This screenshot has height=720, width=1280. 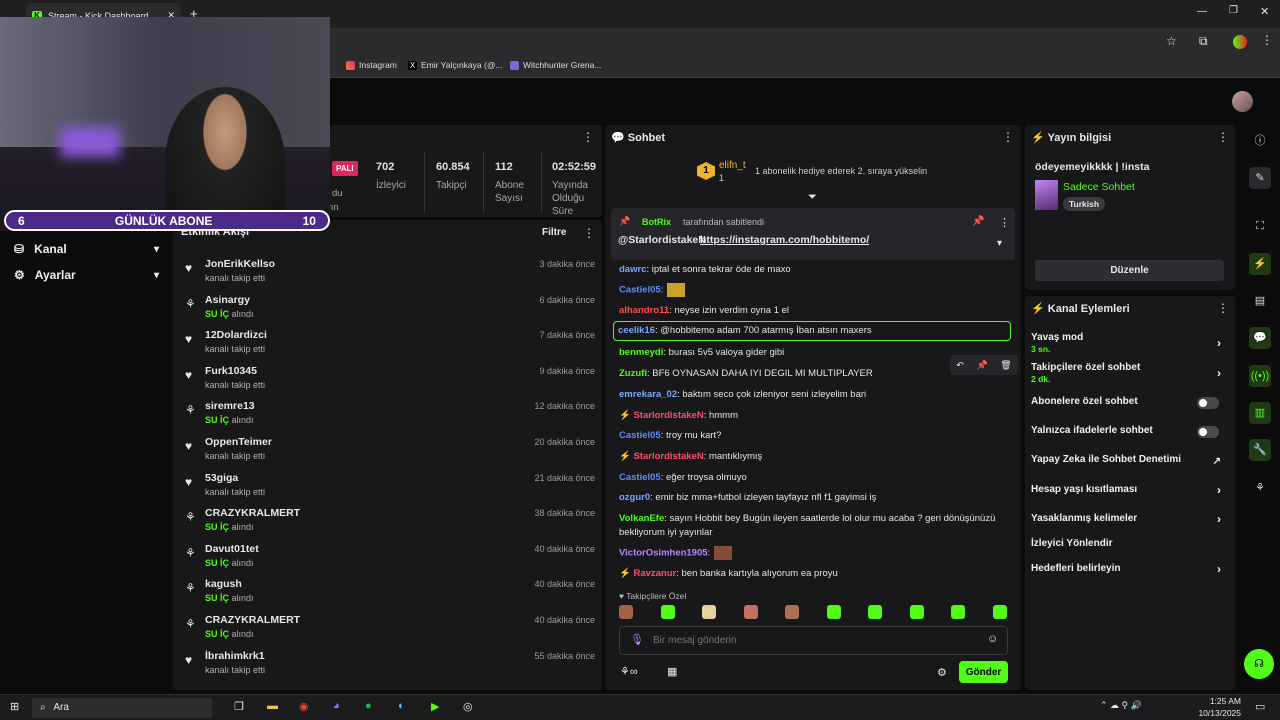 What do you see at coordinates (1129, 460) in the screenshot?
I see `channel-action-item: Yapay Zeka ile Sohbet Denetimi ↗` at bounding box center [1129, 460].